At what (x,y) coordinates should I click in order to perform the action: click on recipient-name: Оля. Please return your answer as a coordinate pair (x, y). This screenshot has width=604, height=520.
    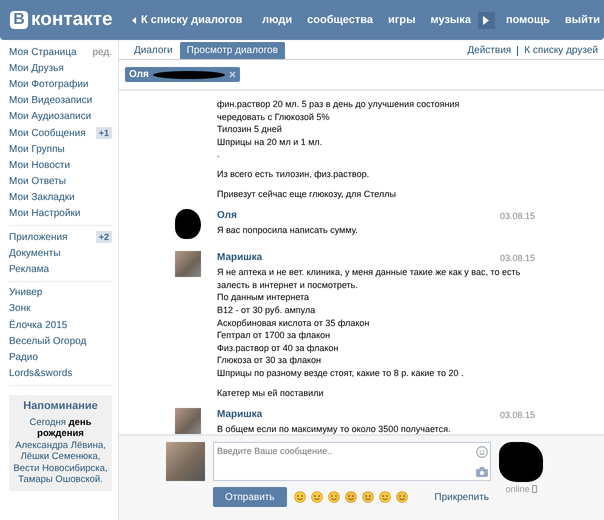
    Looking at the image, I should click on (139, 74).